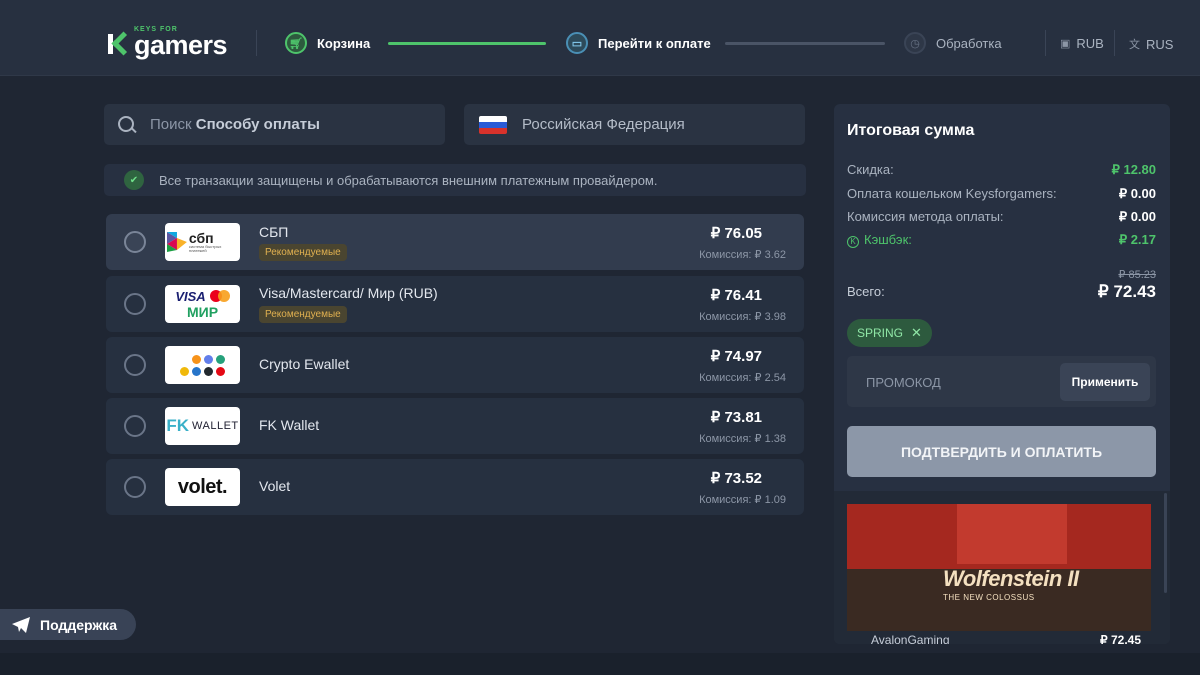  What do you see at coordinates (296, 43) in the screenshot?
I see `cart-icon: 🛒︎` at bounding box center [296, 43].